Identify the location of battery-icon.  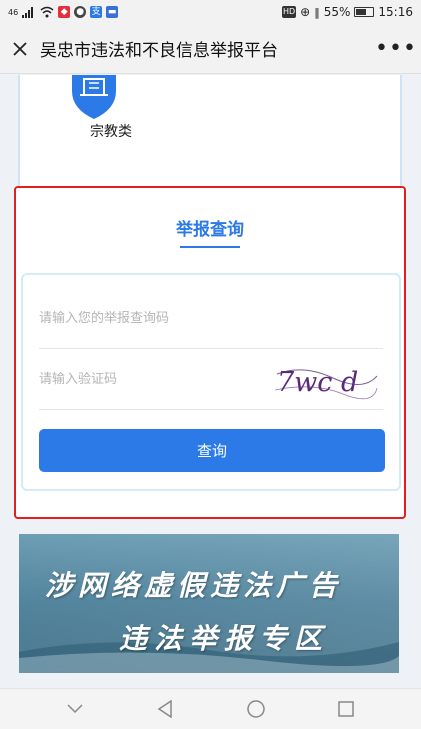
(364, 12).